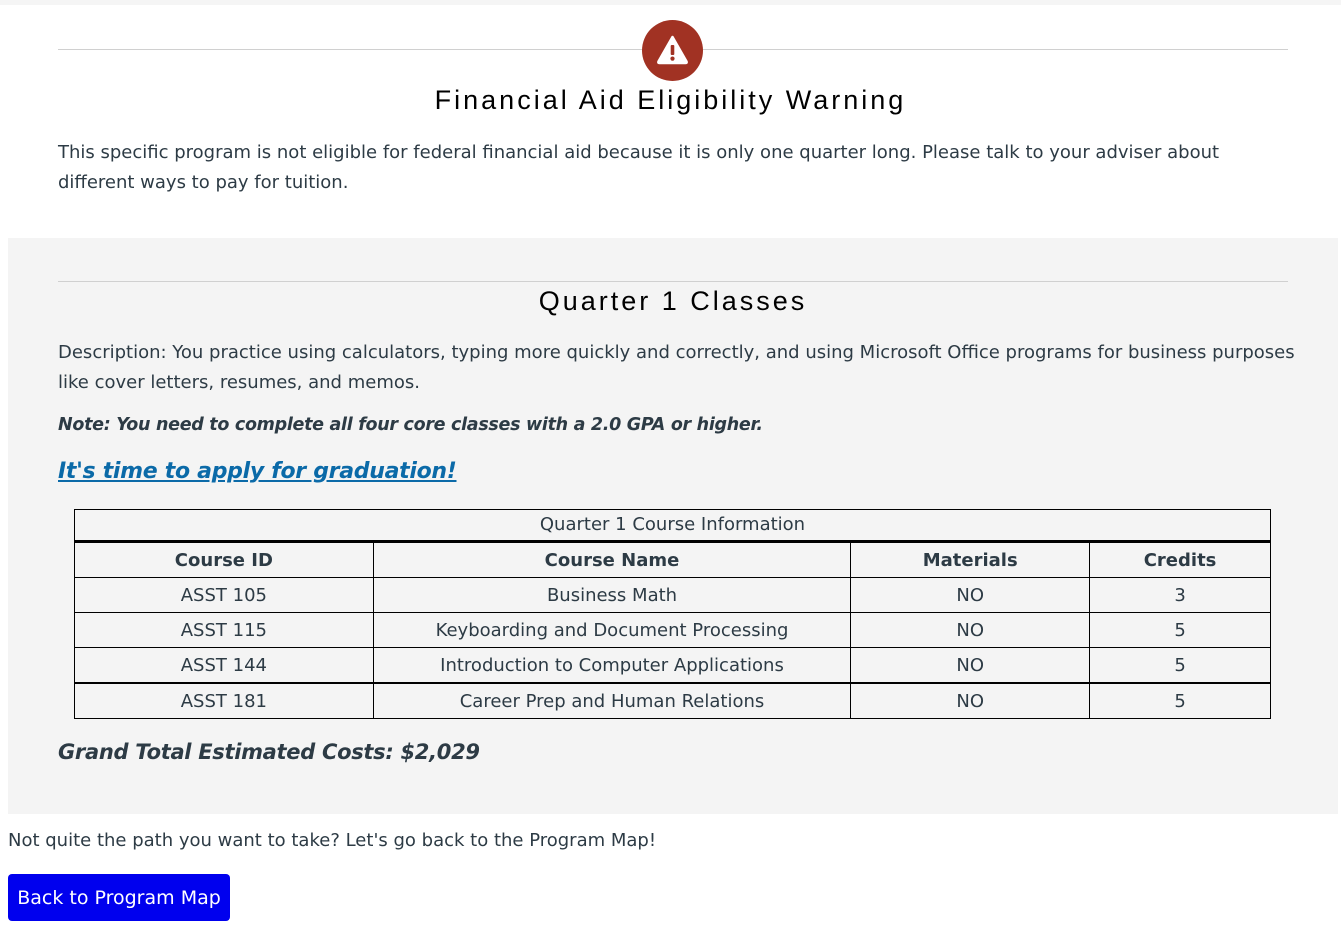 The height and width of the screenshot is (925, 1341). Describe the element at coordinates (670, 100) in the screenshot. I see `warning-title: Financial Aid Eligibility Warning` at that location.